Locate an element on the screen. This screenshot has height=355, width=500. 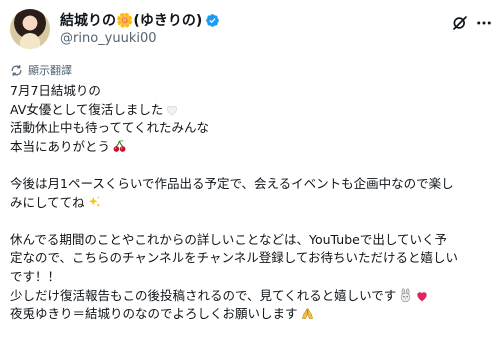
post-line: 7月7日結城りの is located at coordinates (55, 90).